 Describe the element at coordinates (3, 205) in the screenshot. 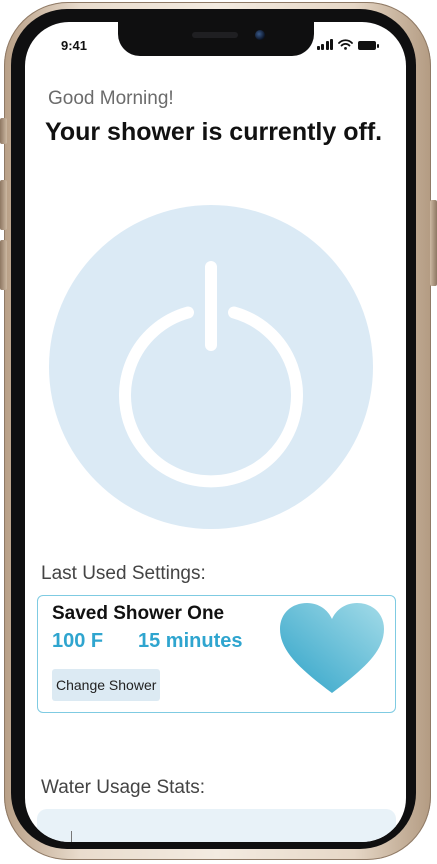

I see `volume-up-button` at that location.